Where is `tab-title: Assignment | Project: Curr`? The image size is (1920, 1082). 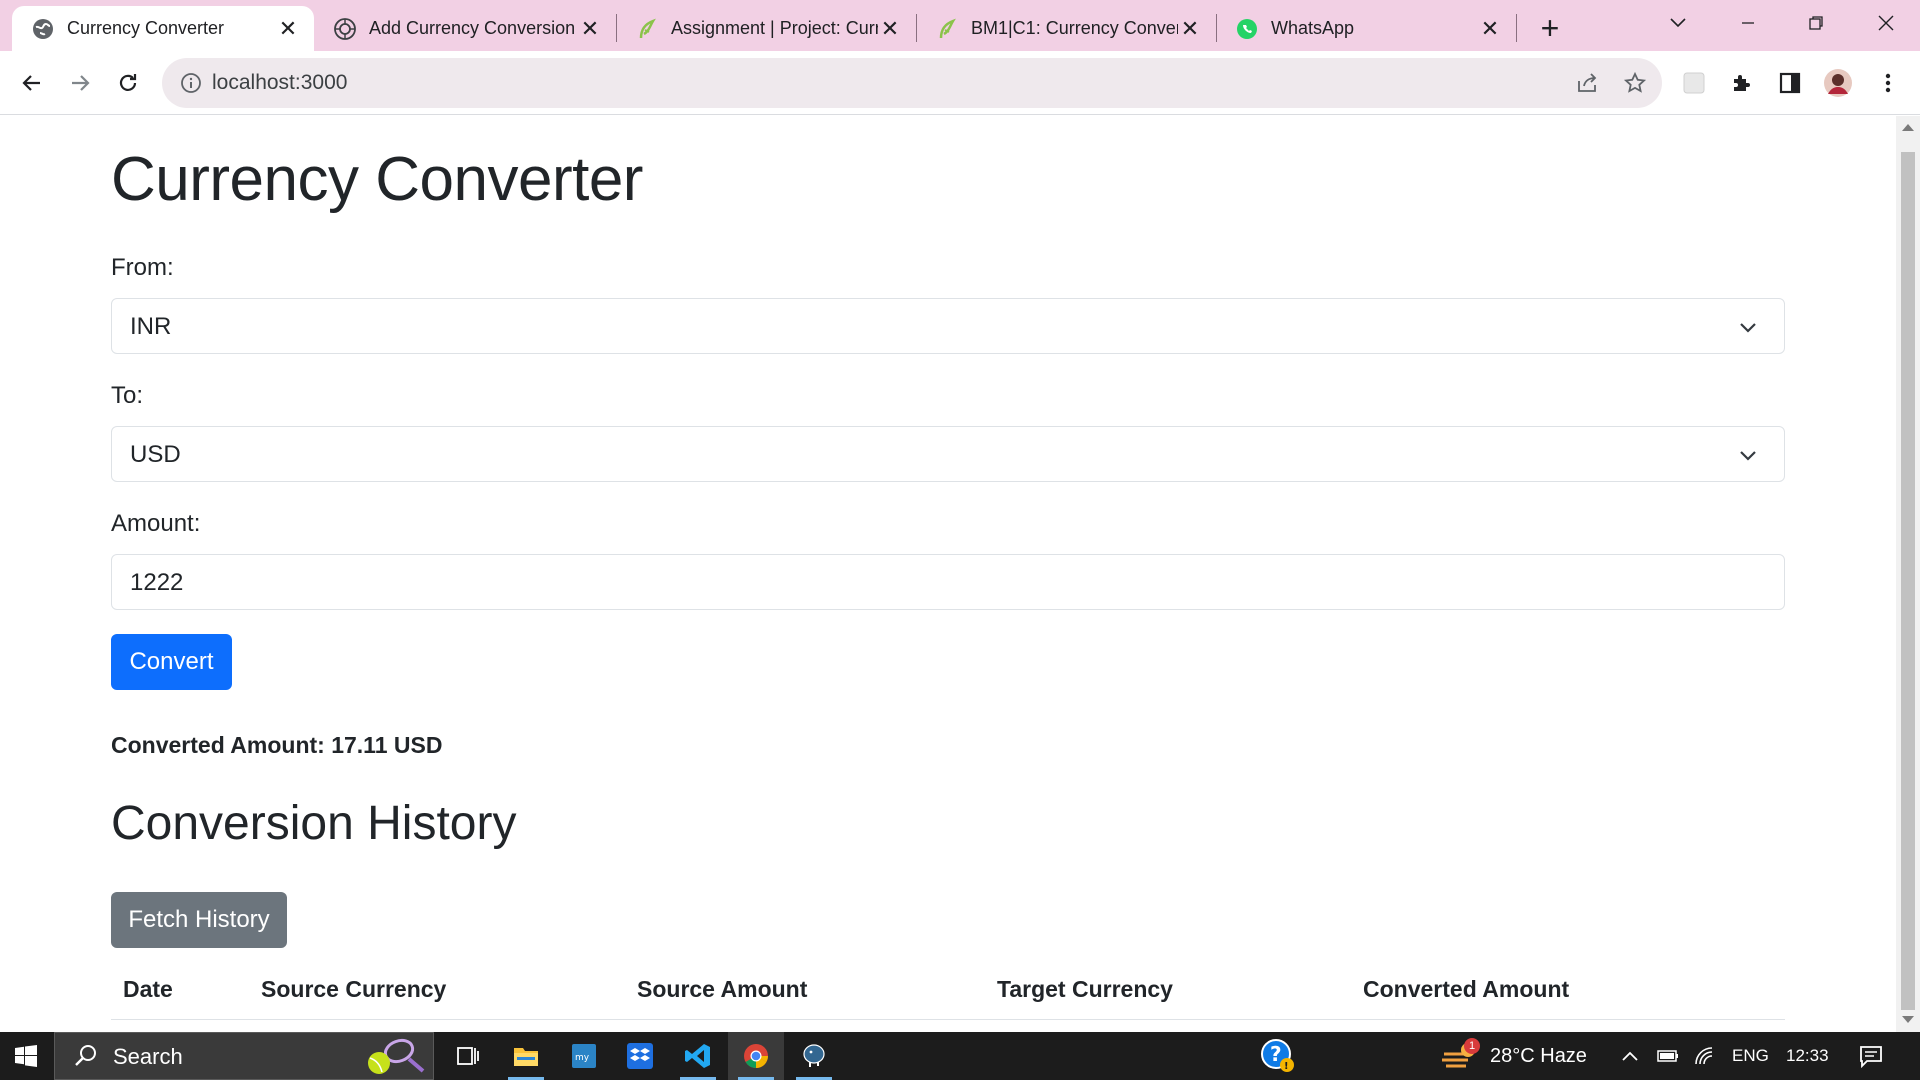
tab-title: Assignment | Project: Curr is located at coordinates (774, 28).